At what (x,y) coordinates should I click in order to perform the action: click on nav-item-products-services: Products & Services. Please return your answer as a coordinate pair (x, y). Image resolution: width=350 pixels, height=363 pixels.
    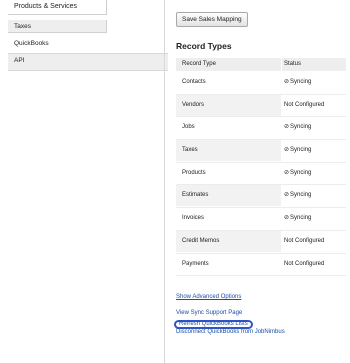
    Looking at the image, I should click on (57, 7).